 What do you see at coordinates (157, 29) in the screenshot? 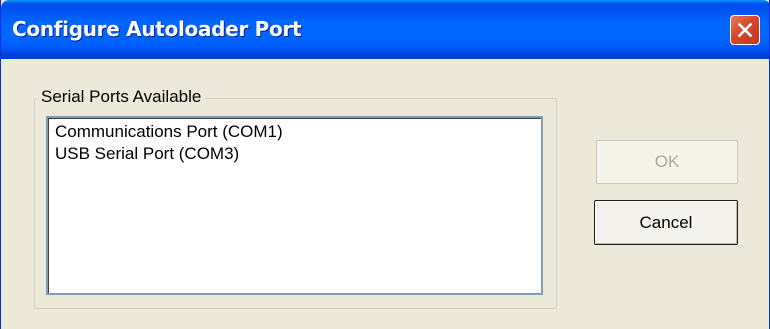
I see `window-title: Configure Autoloader Port` at bounding box center [157, 29].